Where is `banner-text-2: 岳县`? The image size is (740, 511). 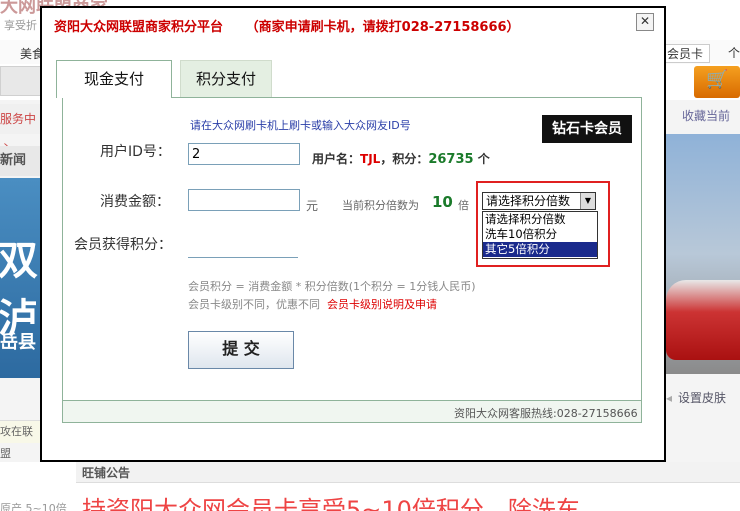
banner-text-2: 岳县 is located at coordinates (18, 342).